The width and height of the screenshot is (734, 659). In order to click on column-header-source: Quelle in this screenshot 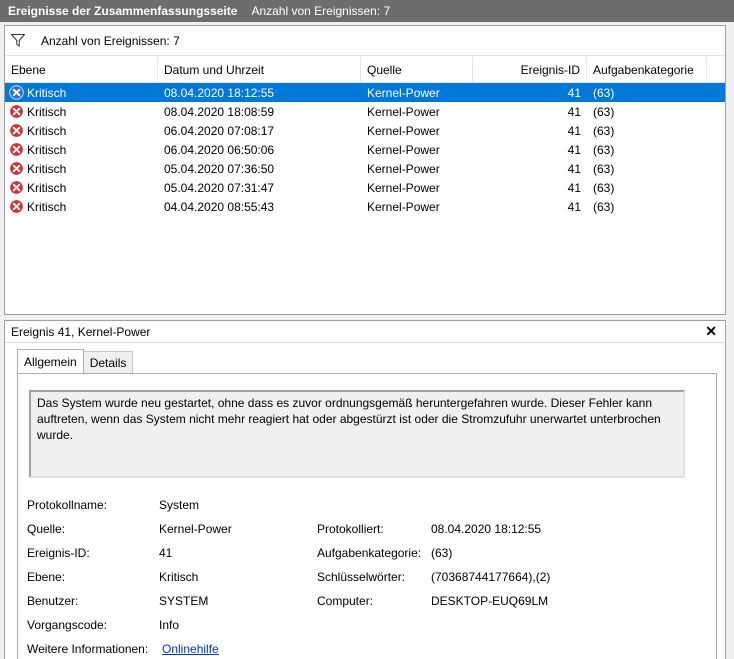, I will do `click(417, 69)`.